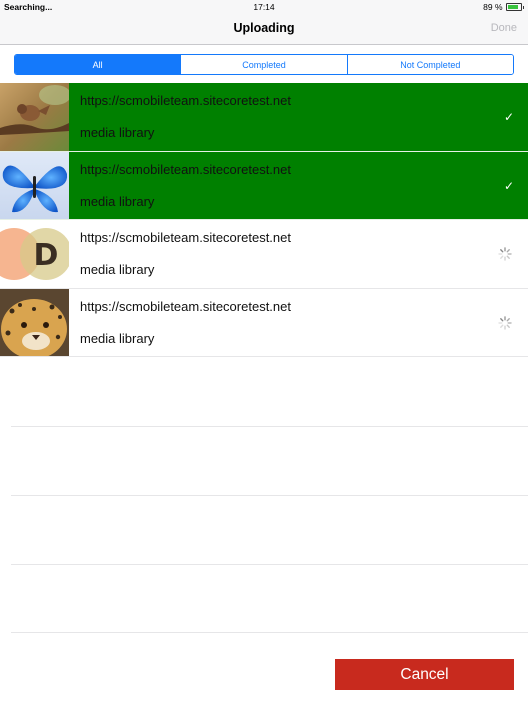 This screenshot has width=528, height=704. What do you see at coordinates (46, 255) in the screenshot?
I see `thumbnail-letter: D` at bounding box center [46, 255].